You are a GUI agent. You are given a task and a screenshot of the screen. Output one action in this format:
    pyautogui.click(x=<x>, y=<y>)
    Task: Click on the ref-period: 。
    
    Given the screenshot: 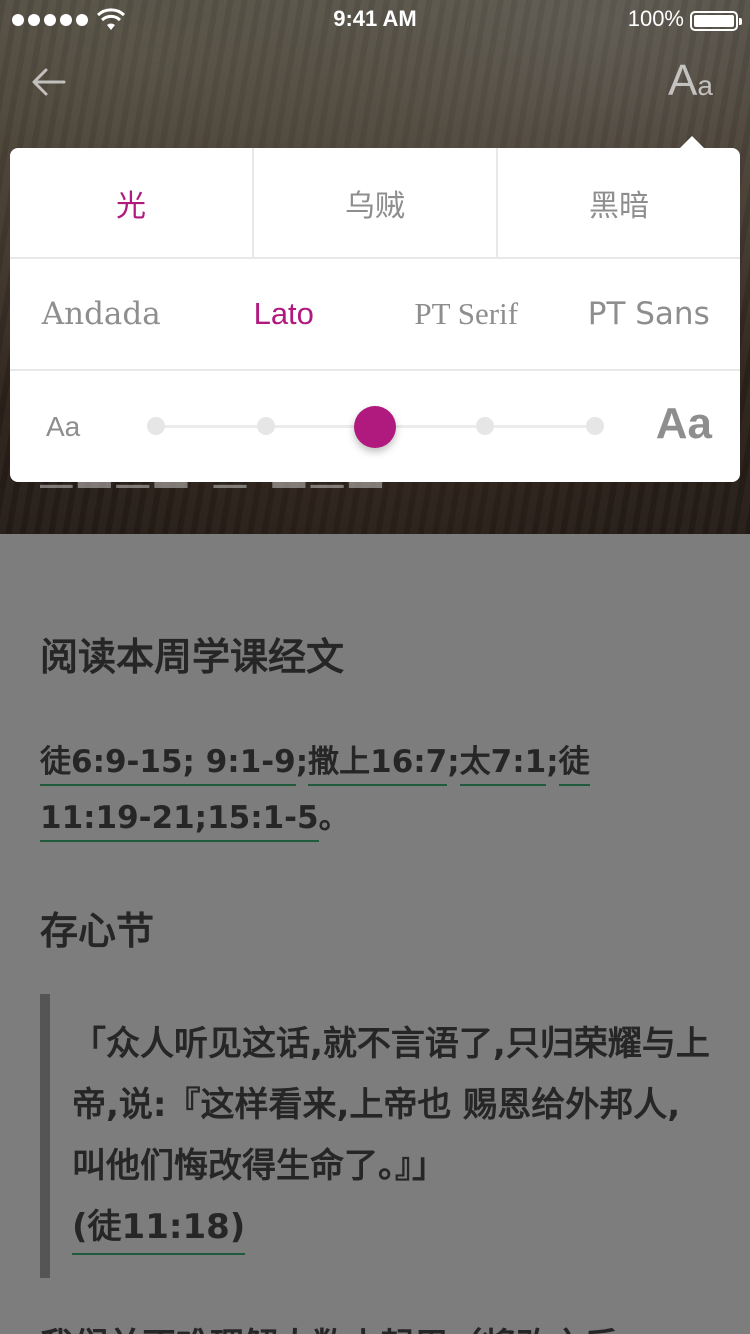 What is the action you would take?
    pyautogui.click(x=334, y=818)
    